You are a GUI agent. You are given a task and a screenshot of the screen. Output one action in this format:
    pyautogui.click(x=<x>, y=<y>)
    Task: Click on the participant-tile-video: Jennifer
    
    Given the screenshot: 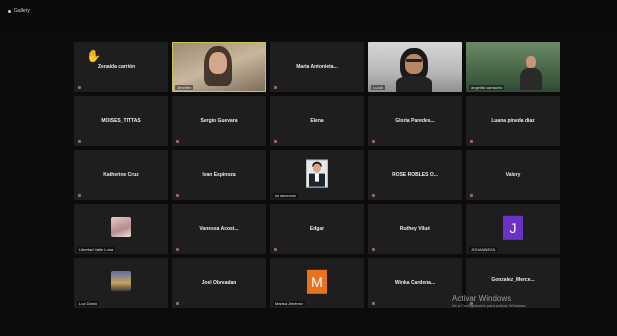 What is the action you would take?
    pyautogui.click(x=219, y=67)
    